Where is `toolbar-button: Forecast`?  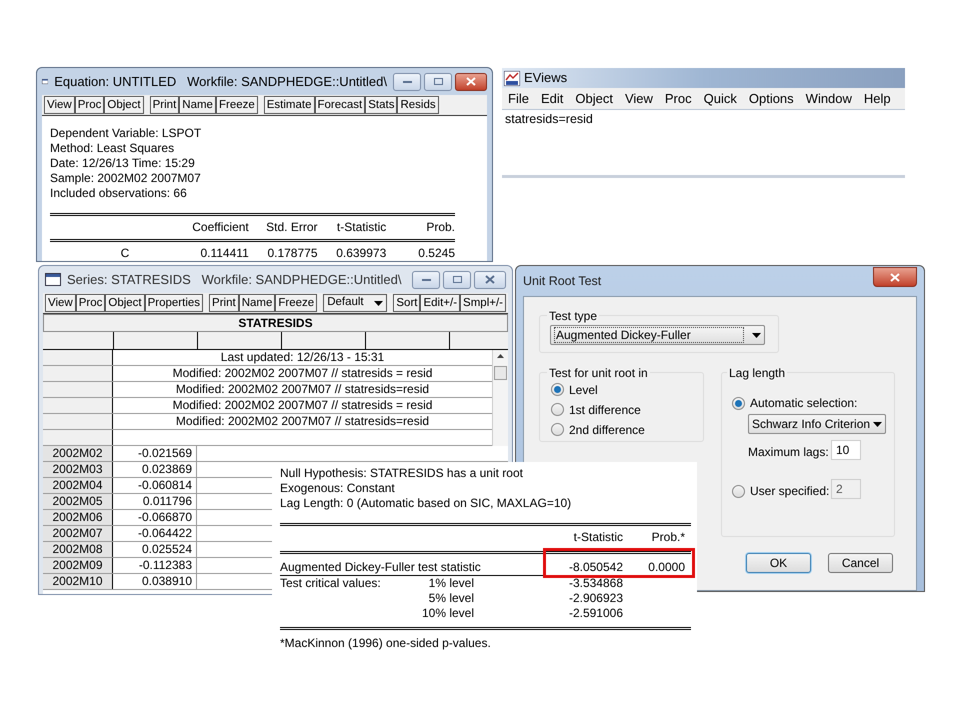
toolbar-button: Forecast is located at coordinates (340, 105).